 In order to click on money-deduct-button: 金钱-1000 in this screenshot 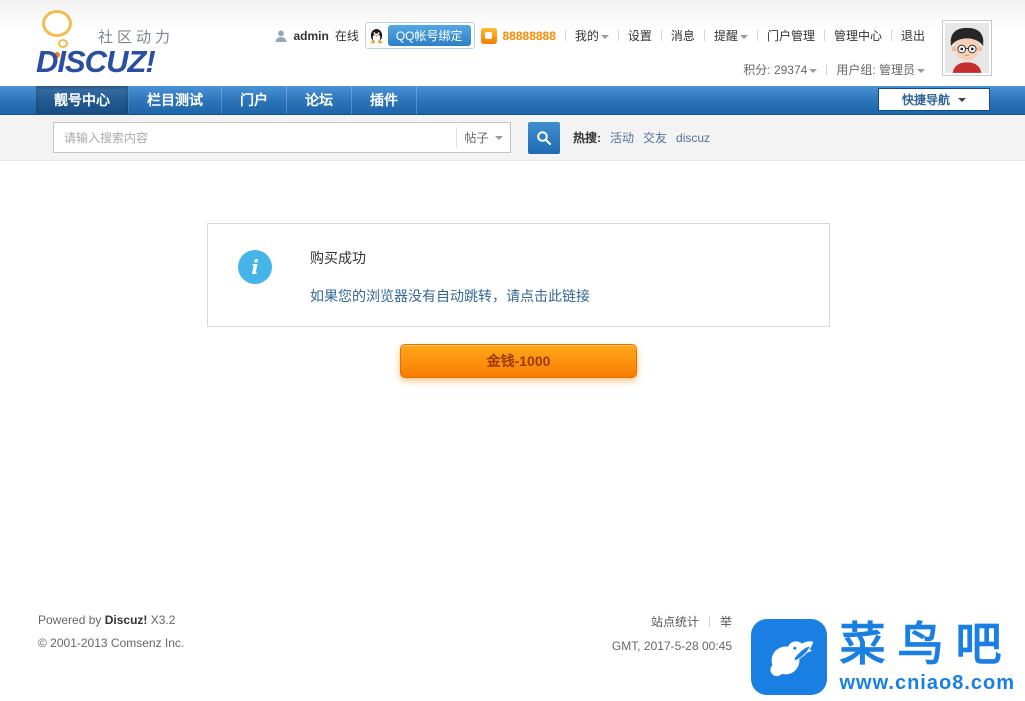, I will do `click(518, 361)`.